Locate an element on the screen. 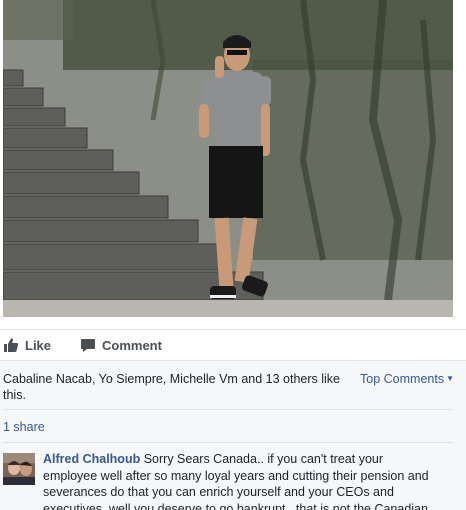  top-comments-label: Top Comments is located at coordinates (402, 379).